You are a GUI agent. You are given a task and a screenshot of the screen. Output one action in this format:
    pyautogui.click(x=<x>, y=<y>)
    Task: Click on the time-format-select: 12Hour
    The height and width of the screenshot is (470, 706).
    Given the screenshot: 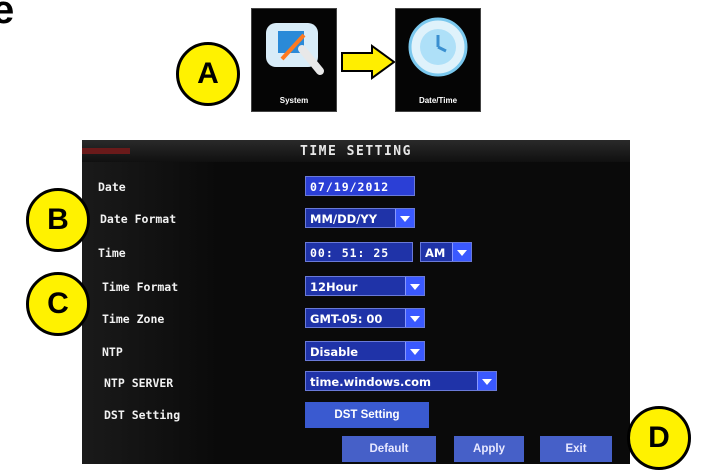 What is the action you would take?
    pyautogui.click(x=365, y=286)
    